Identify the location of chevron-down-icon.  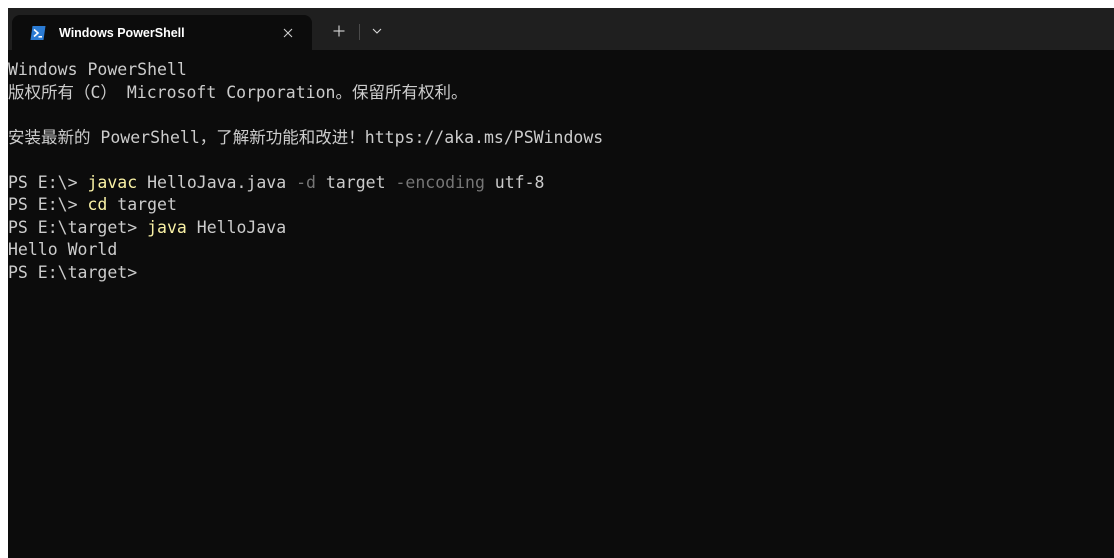
(377, 31).